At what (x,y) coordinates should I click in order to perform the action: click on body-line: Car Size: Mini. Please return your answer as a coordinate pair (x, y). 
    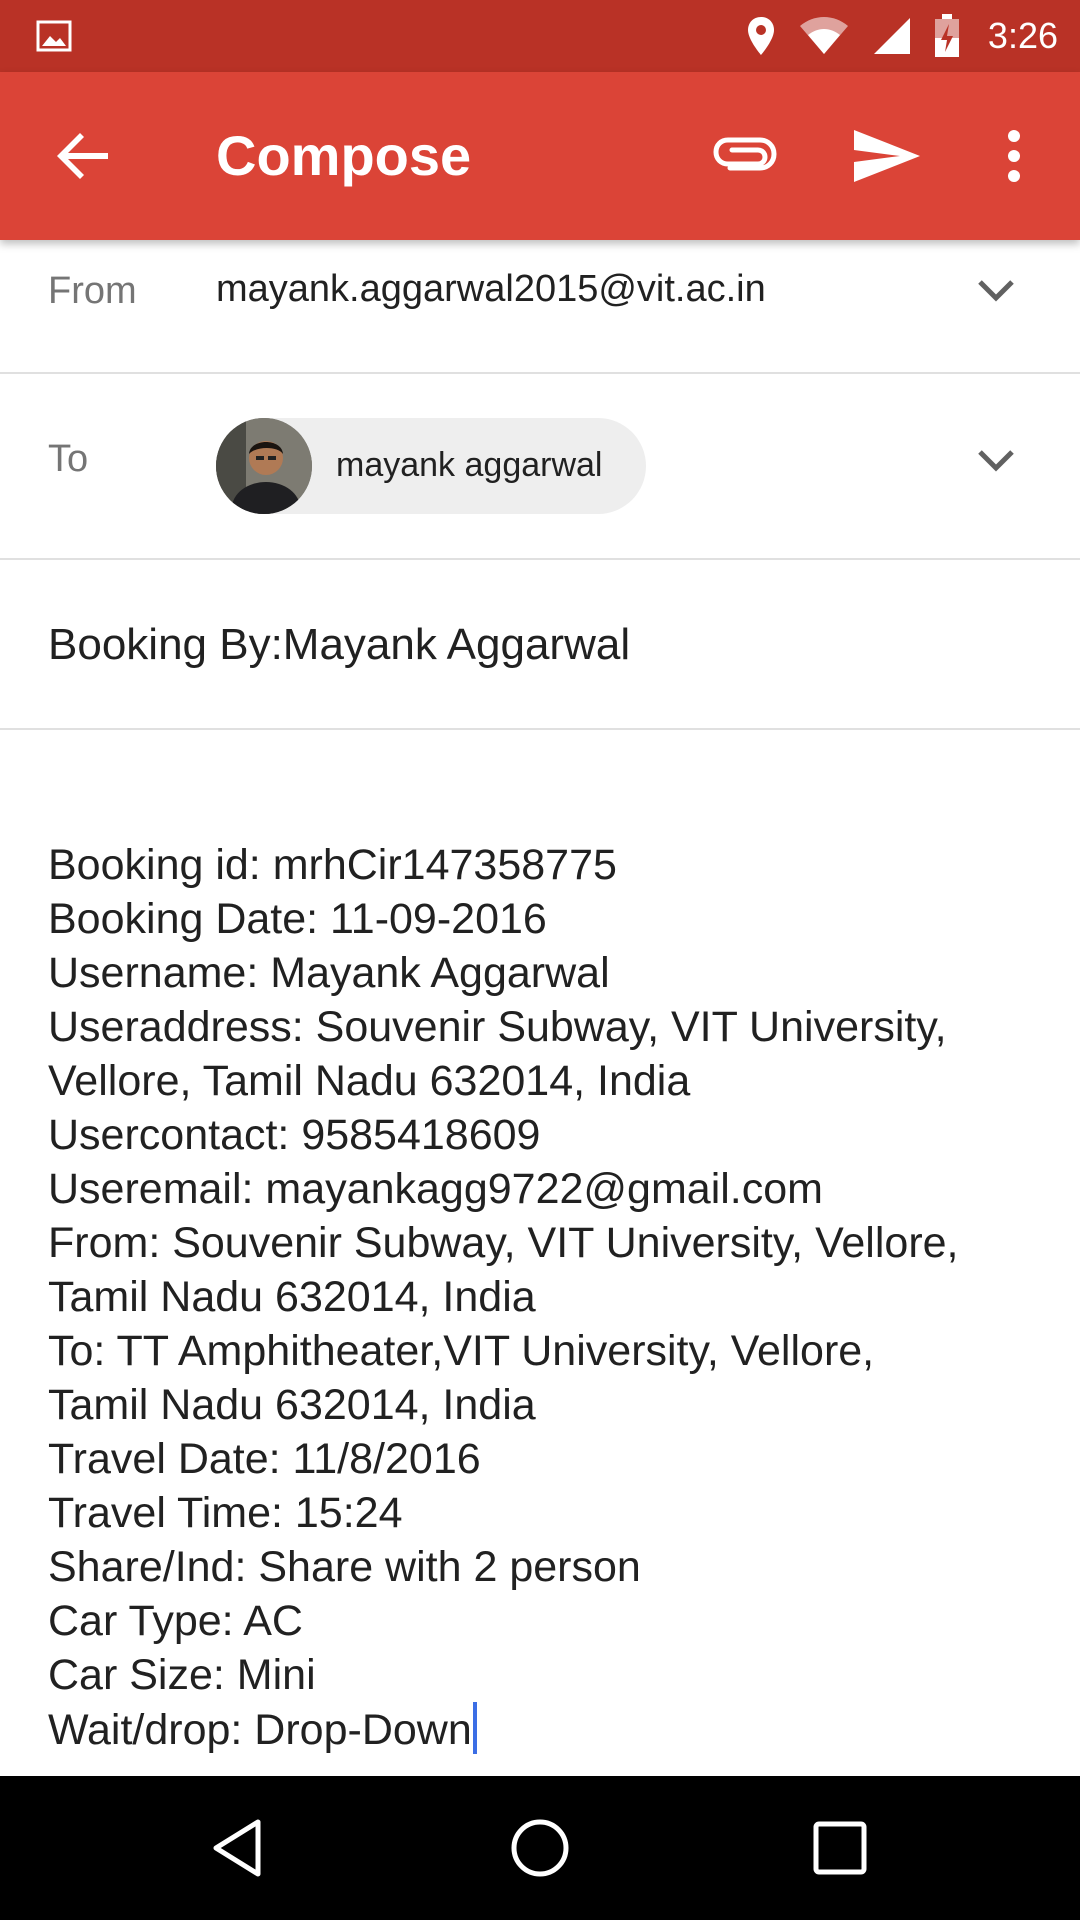
    Looking at the image, I should click on (182, 1675).